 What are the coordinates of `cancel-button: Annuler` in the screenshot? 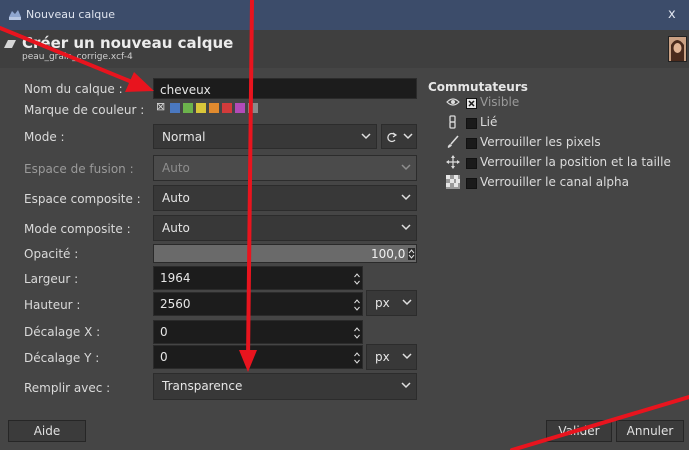 It's located at (650, 431).